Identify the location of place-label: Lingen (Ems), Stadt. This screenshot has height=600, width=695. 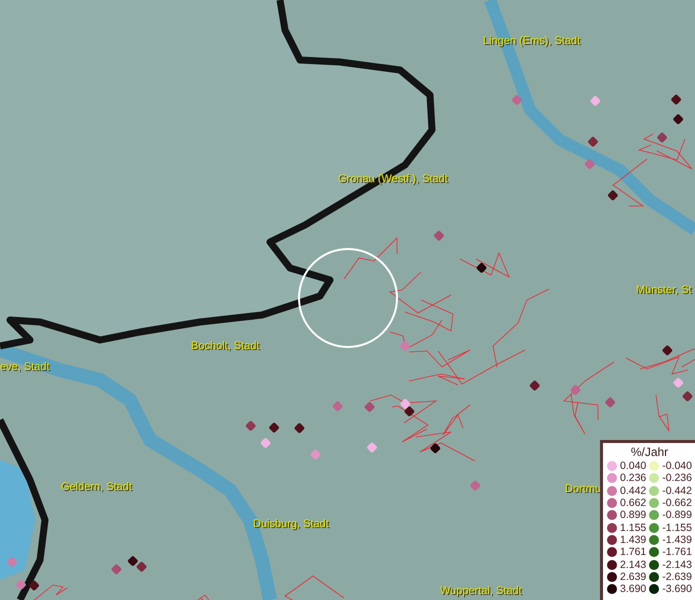
(531, 41).